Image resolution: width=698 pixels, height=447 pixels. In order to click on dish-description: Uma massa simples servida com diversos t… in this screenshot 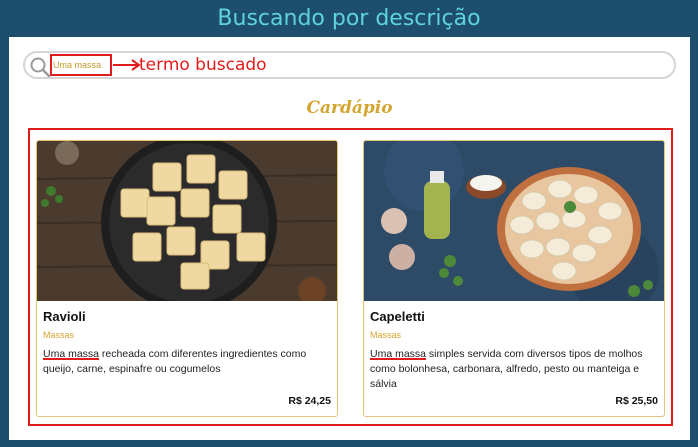, I will do `click(514, 369)`.